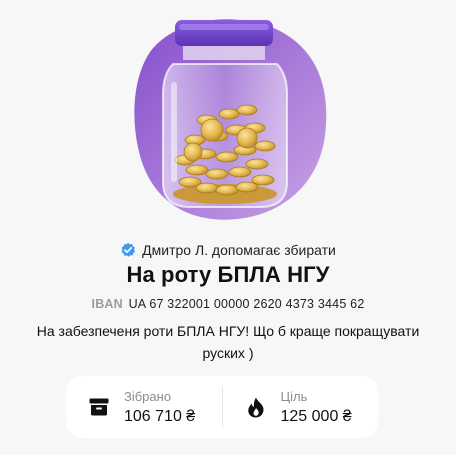 The width and height of the screenshot is (456, 455). What do you see at coordinates (128, 249) in the screenshot?
I see `verified-check-icon` at bounding box center [128, 249].